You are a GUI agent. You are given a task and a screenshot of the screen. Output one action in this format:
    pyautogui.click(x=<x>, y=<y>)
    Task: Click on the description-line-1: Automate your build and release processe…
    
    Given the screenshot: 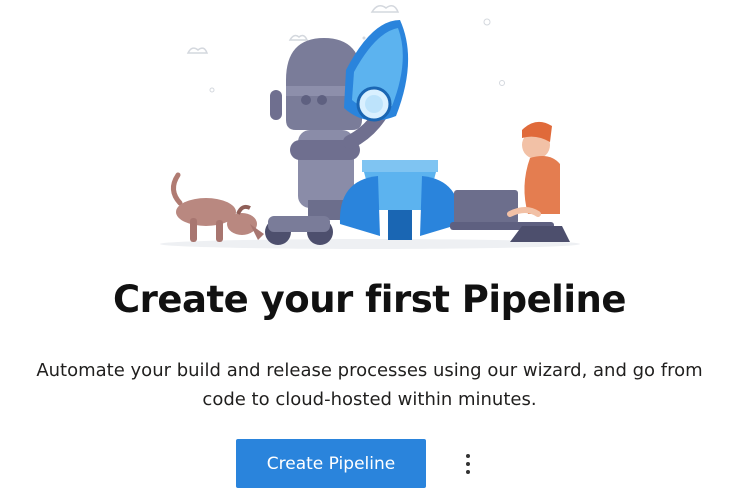 What is the action you would take?
    pyautogui.click(x=369, y=370)
    